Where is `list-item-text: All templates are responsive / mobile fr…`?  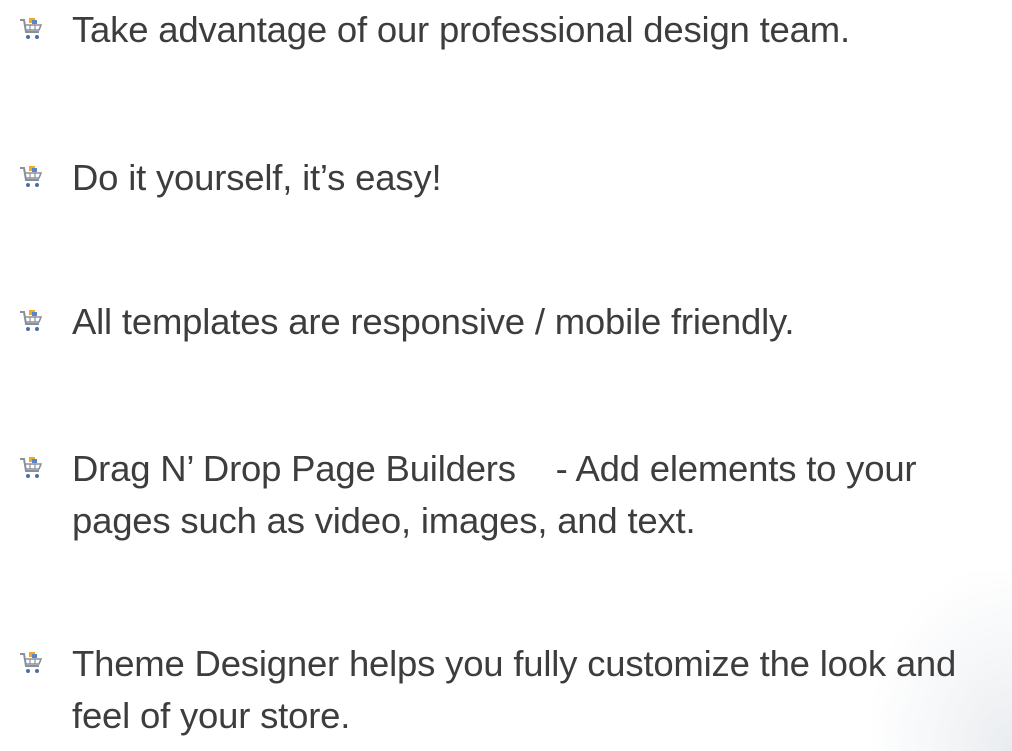
list-item-text: All templates are responsive / mobile fr… is located at coordinates (433, 321).